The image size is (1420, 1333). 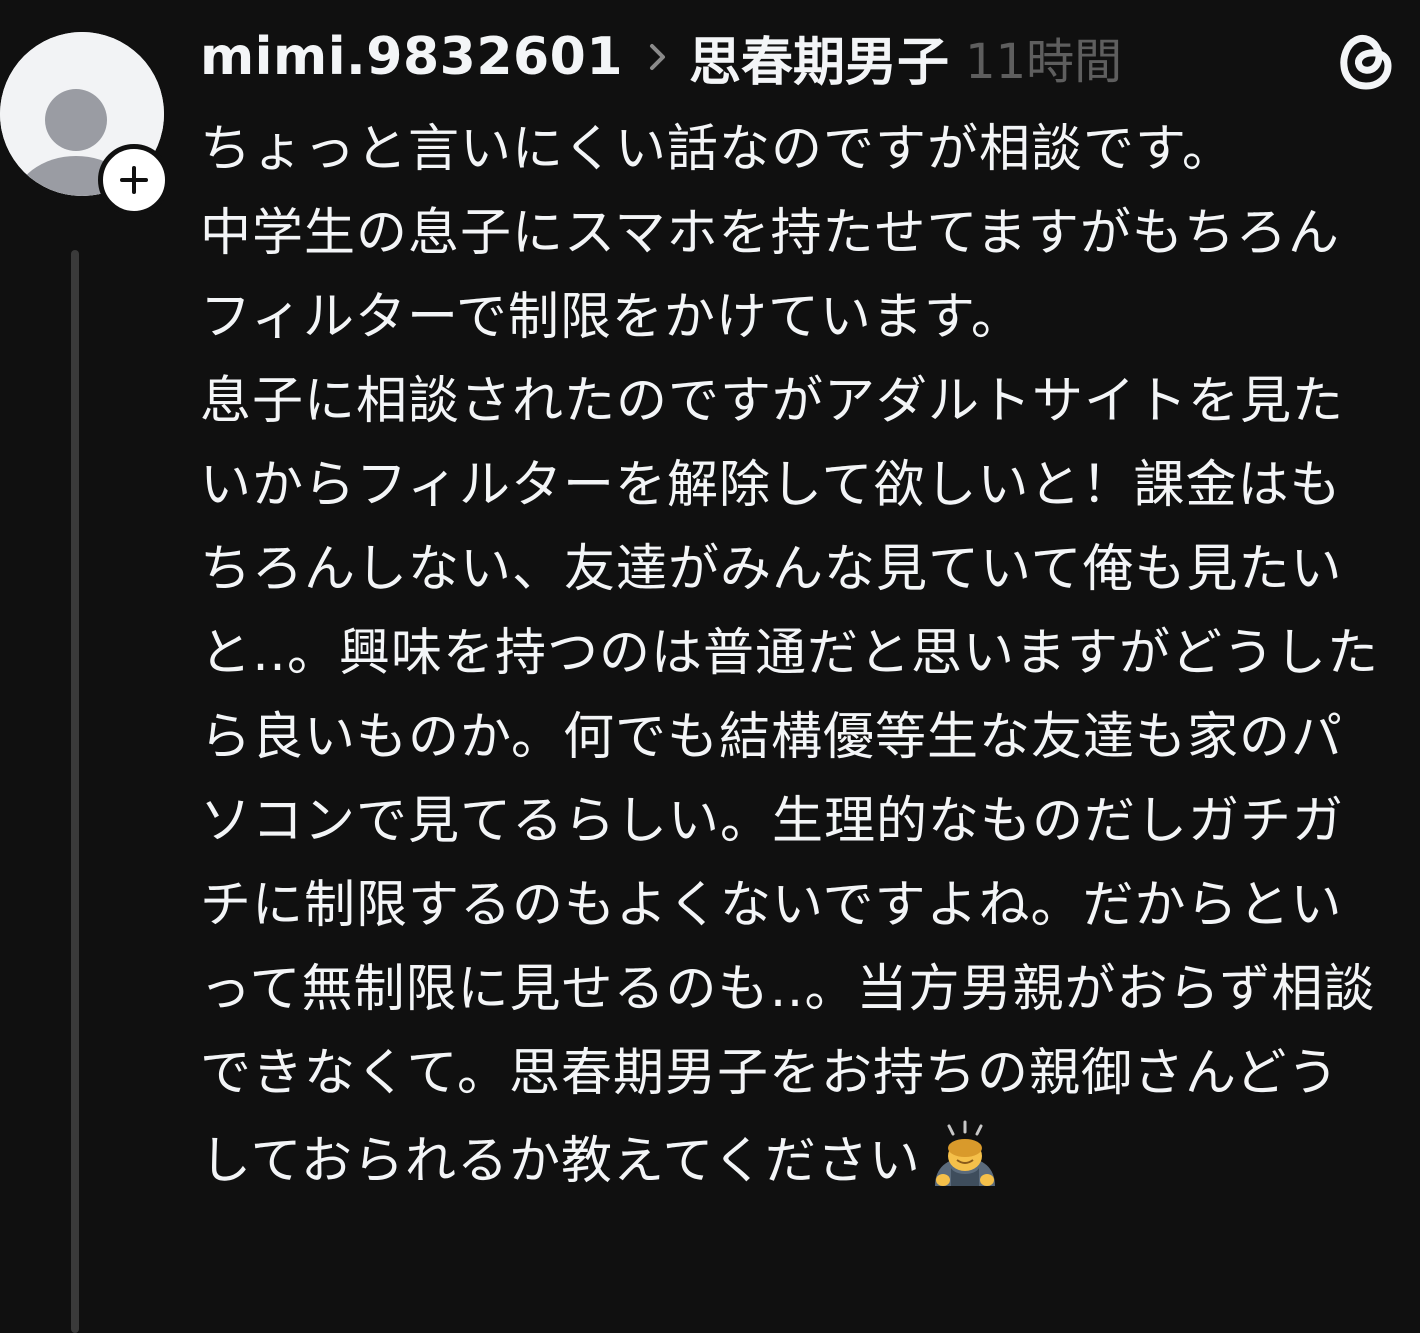 I want to click on chevron-right-icon, so click(x=658, y=57).